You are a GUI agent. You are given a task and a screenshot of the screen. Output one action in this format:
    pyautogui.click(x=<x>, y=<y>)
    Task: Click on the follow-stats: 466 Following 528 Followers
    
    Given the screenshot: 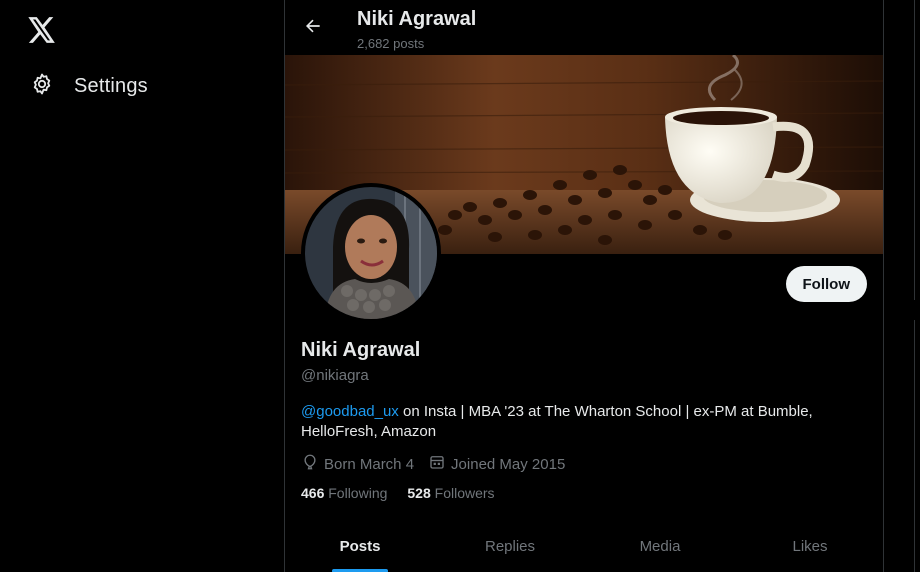 What is the action you would take?
    pyautogui.click(x=398, y=493)
    